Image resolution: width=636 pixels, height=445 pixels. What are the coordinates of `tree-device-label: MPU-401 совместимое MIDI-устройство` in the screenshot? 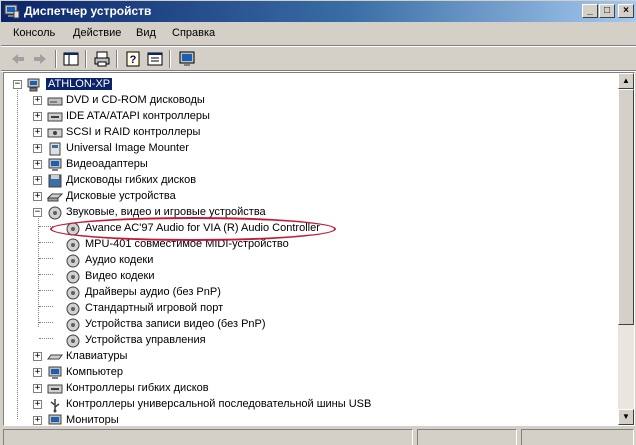 It's located at (187, 244).